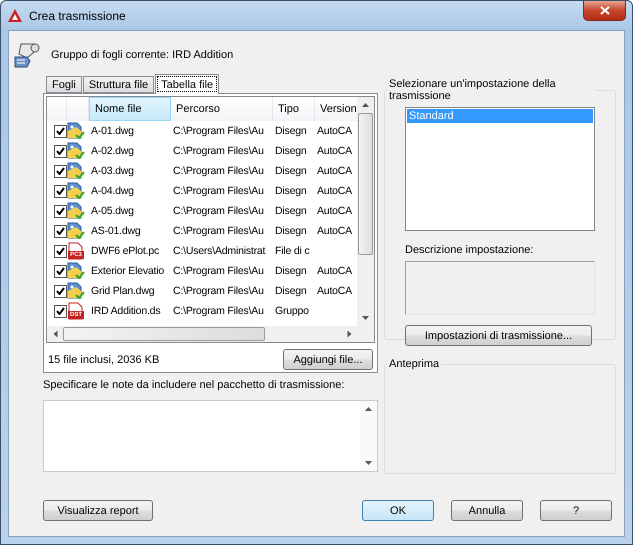 The height and width of the screenshot is (545, 633). What do you see at coordinates (55, 334) in the screenshot?
I see `scroll-left-icon` at bounding box center [55, 334].